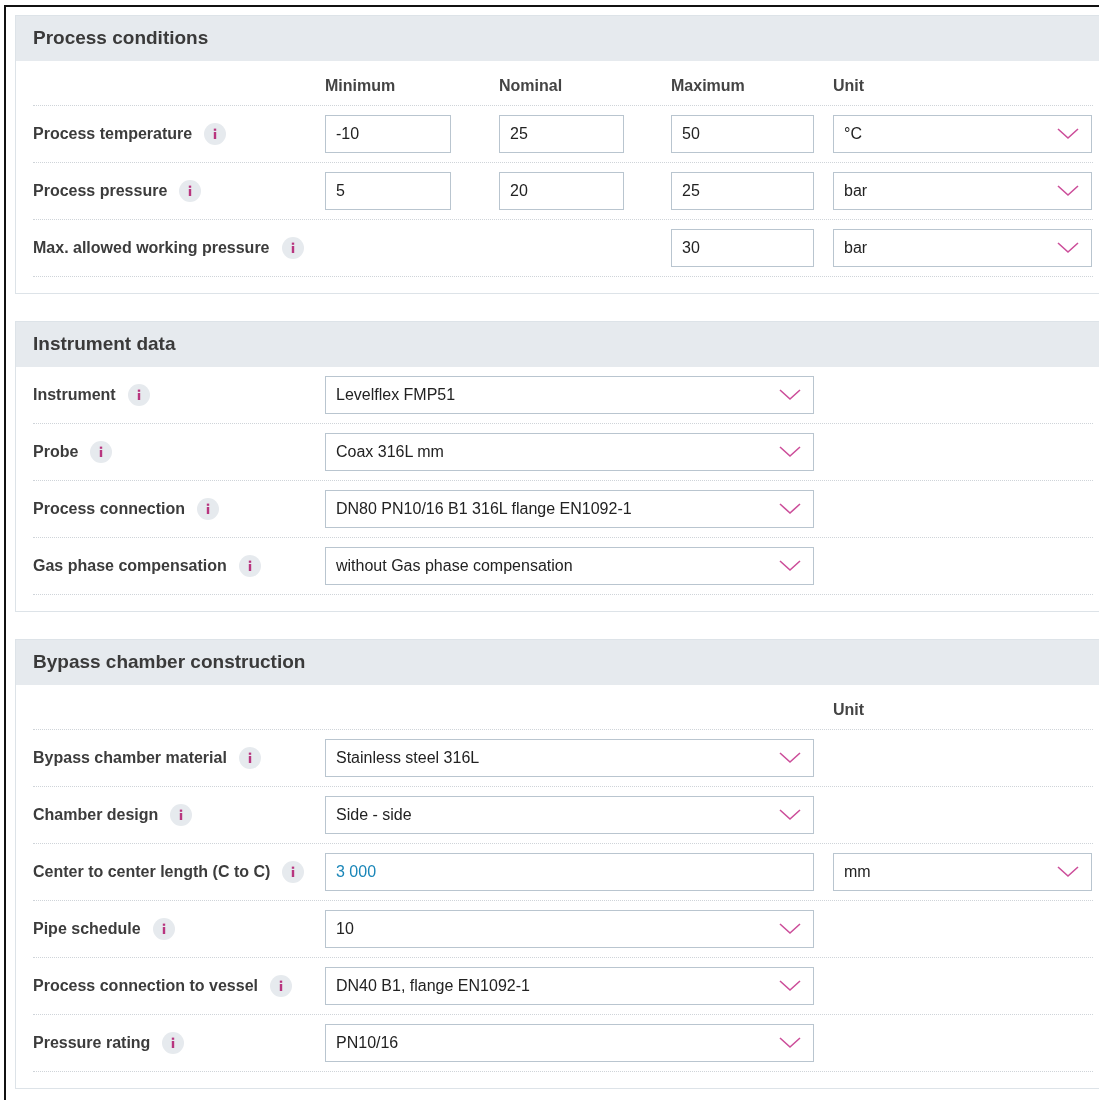  What do you see at coordinates (742, 248) in the screenshot?
I see `input-field: 30` at bounding box center [742, 248].